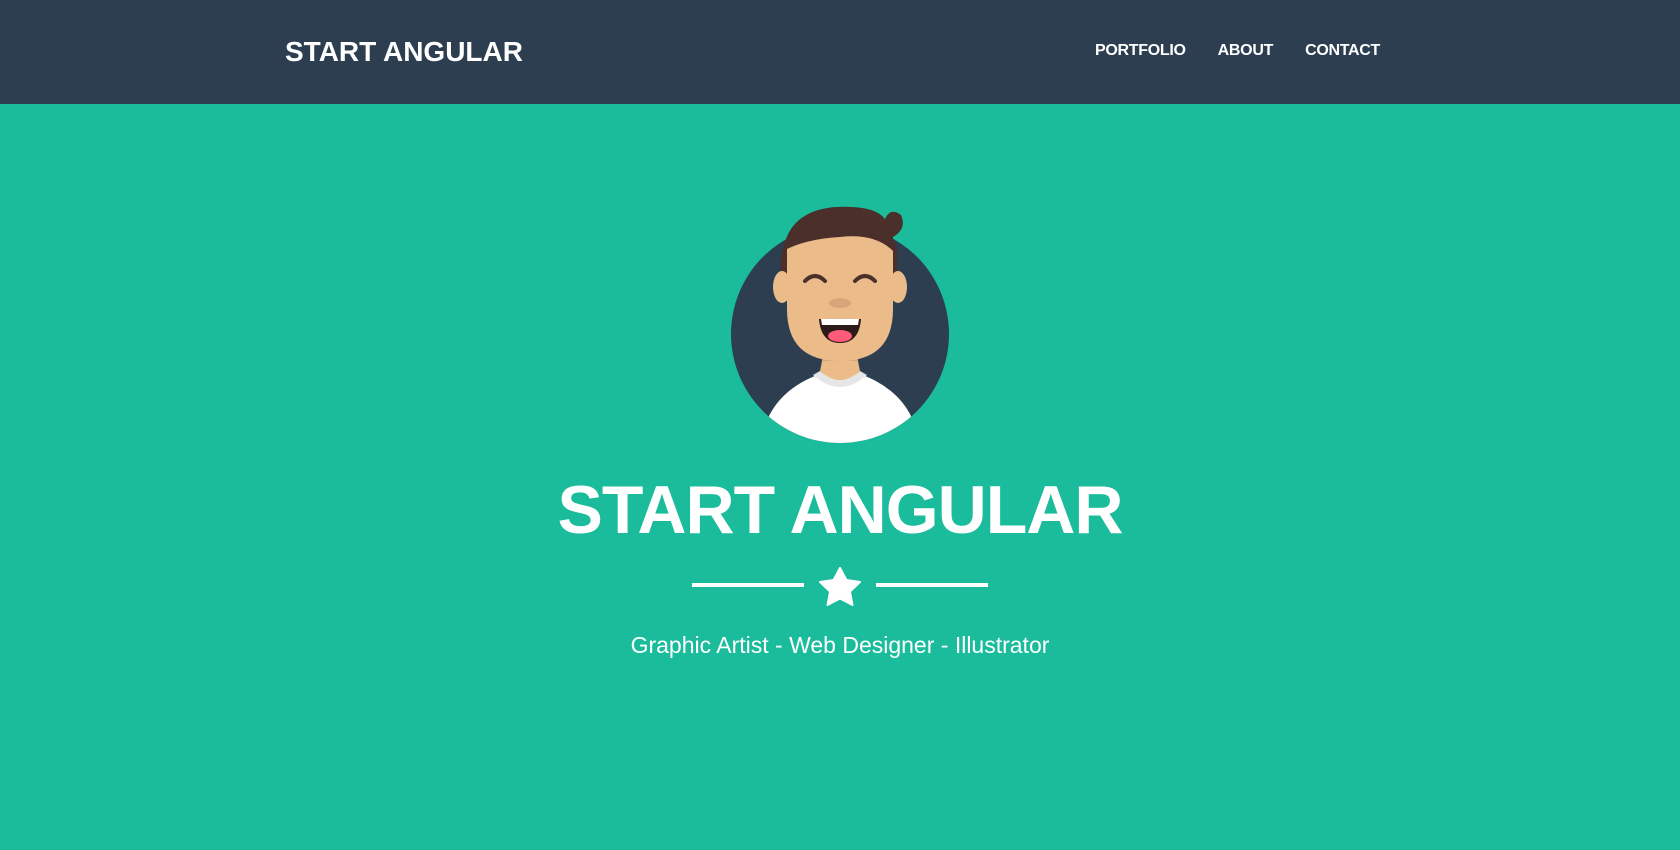 This screenshot has height=850, width=1680. What do you see at coordinates (840, 324) in the screenshot?
I see `person-avatar-icon` at bounding box center [840, 324].